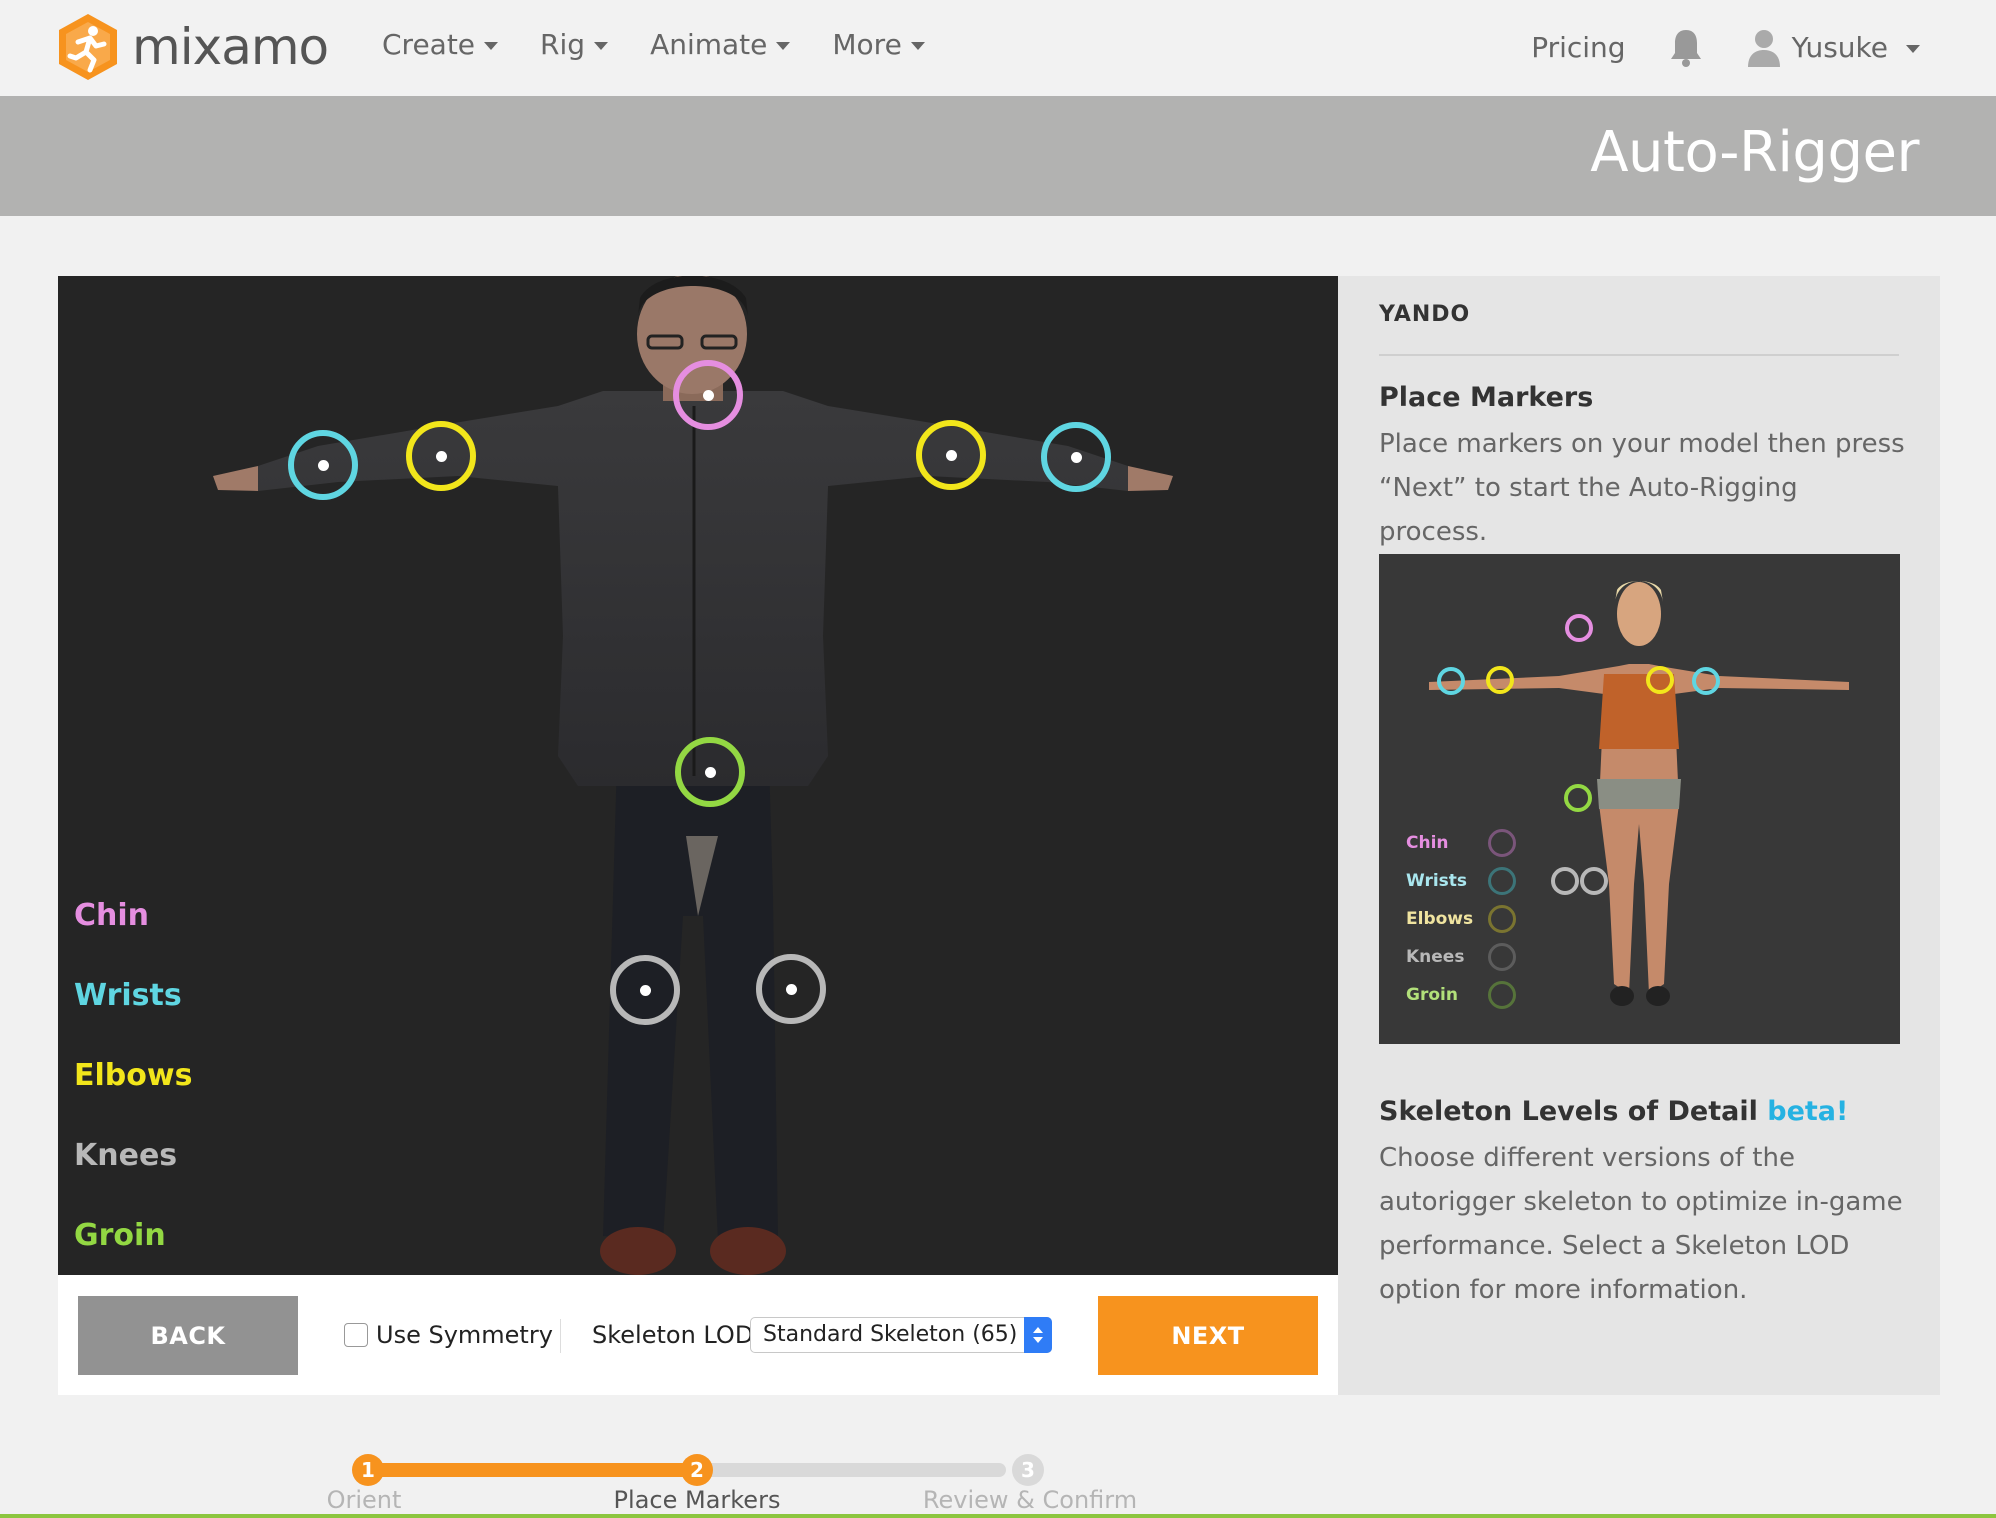  What do you see at coordinates (697, 1470) in the screenshot?
I see `step-2-indicator: 2` at bounding box center [697, 1470].